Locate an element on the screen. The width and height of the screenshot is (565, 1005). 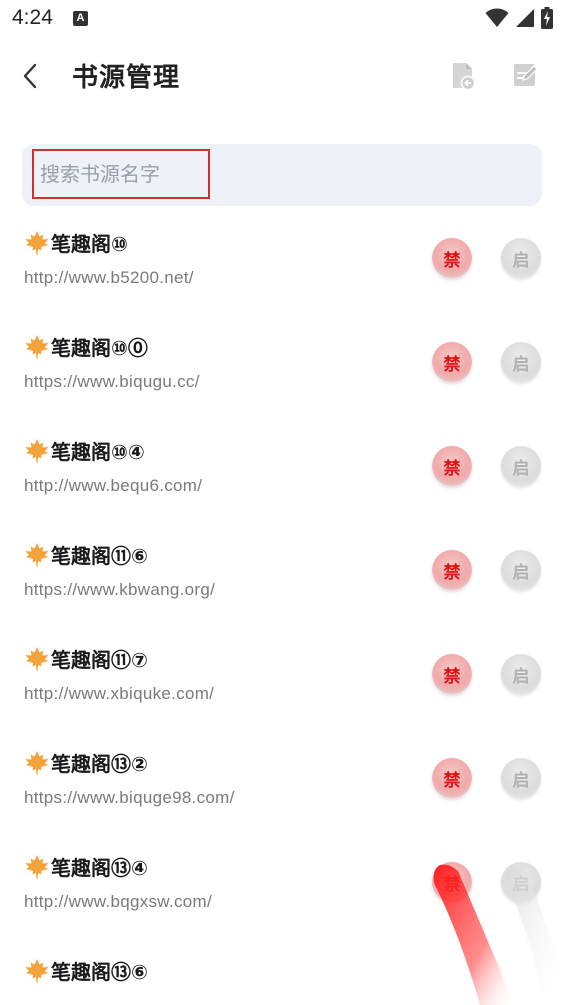
source-name: 笔趣阁⑪⑥ is located at coordinates (99, 556).